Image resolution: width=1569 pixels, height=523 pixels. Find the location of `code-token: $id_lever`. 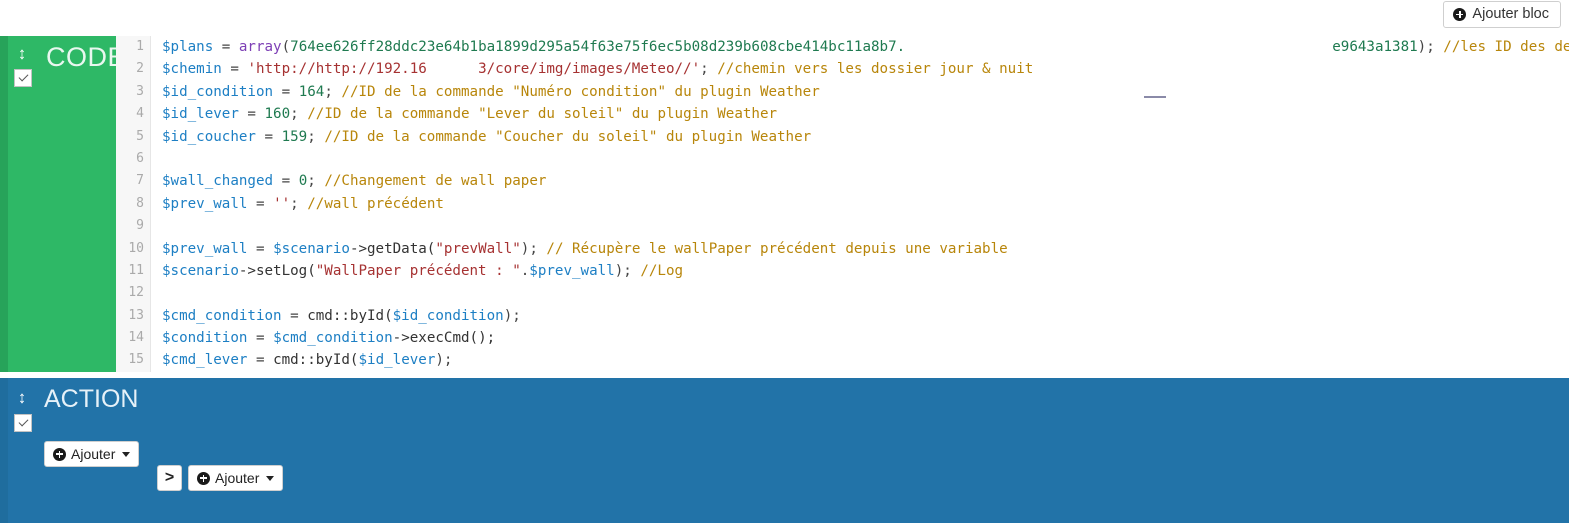

code-token: $id_lever is located at coordinates (205, 114).